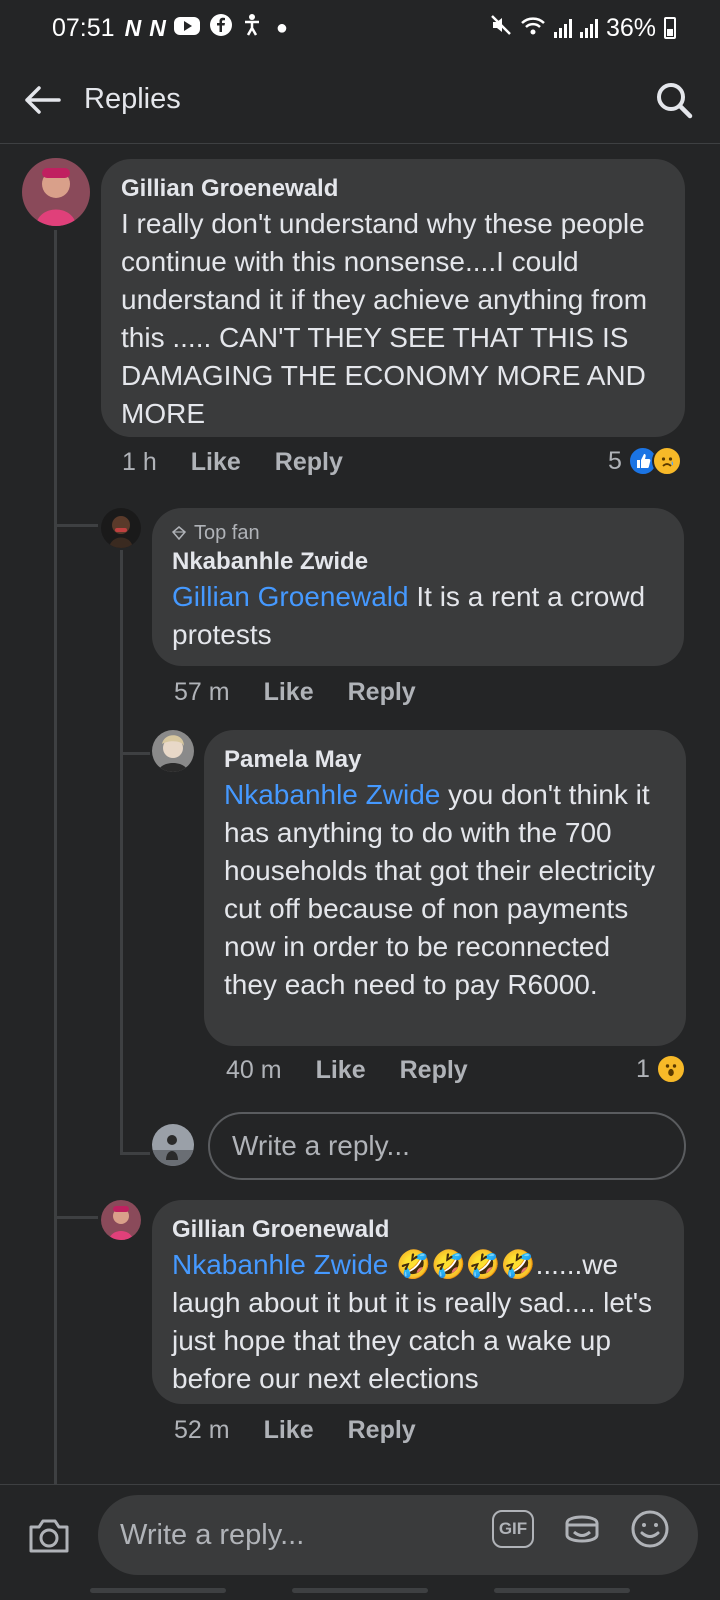 Image resolution: width=720 pixels, height=1600 pixels. I want to click on emoji-icon, so click(650, 1529).